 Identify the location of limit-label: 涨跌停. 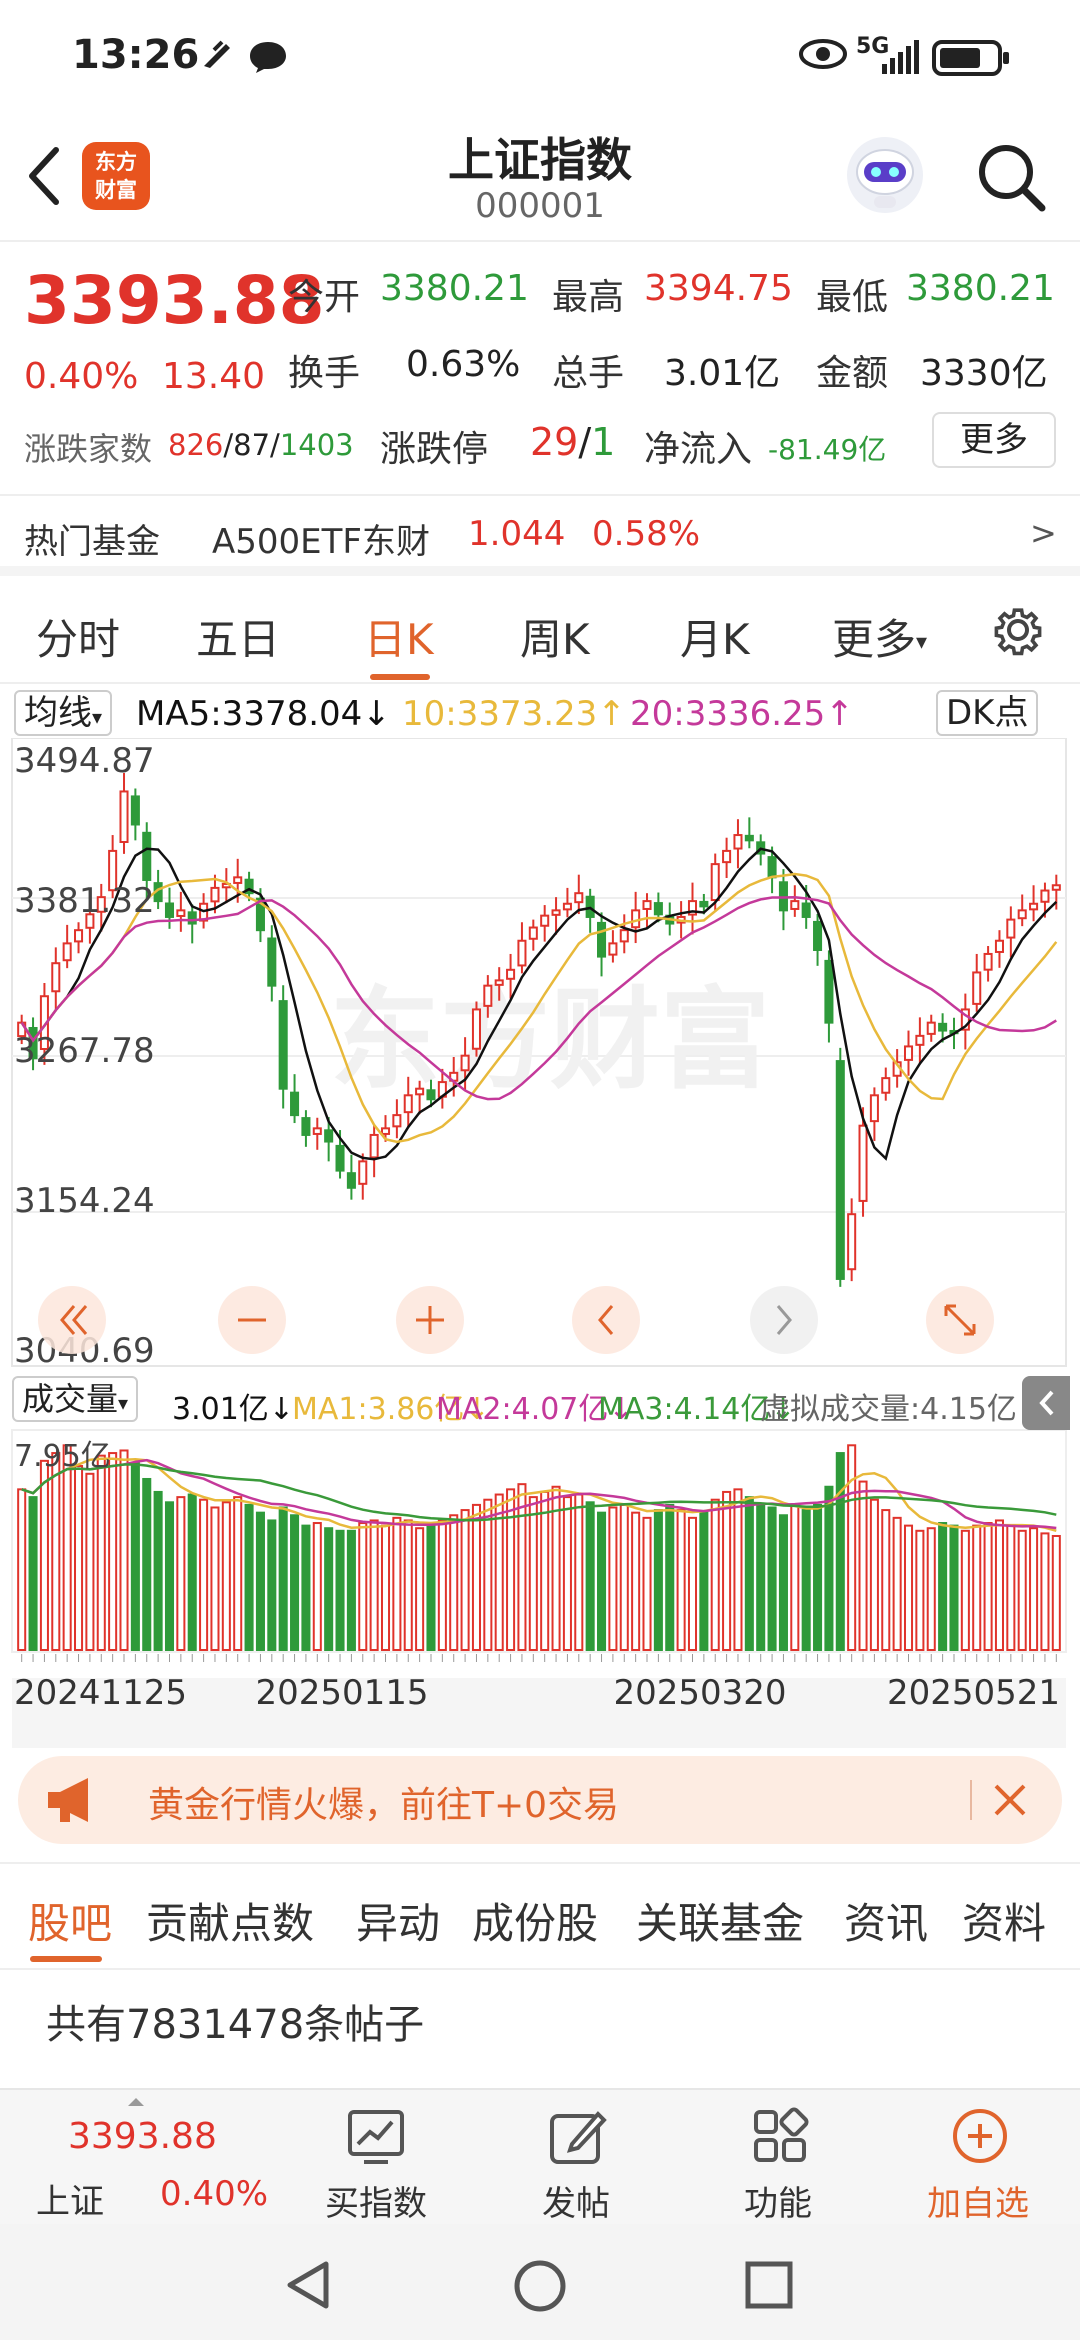
(434, 449).